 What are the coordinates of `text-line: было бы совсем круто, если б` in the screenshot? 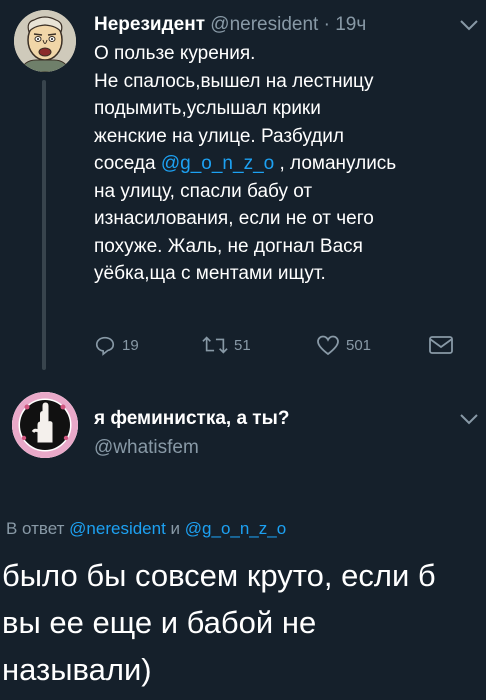 It's located at (219, 575).